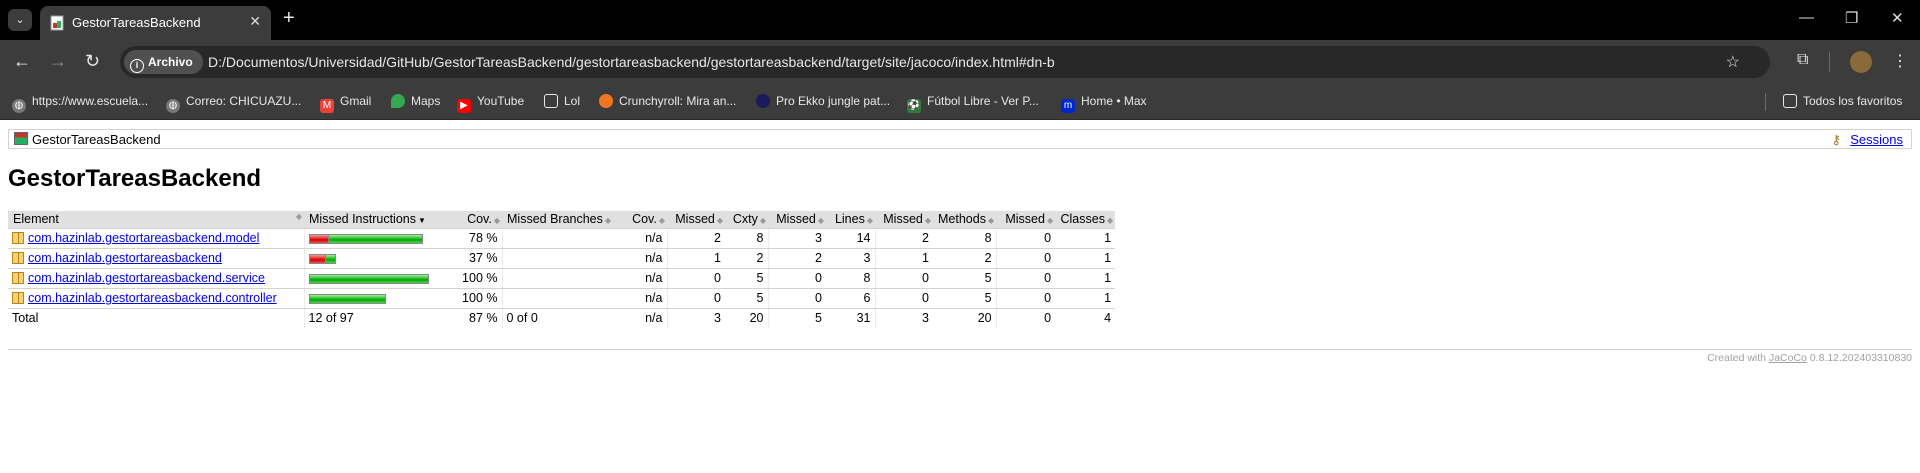 Image resolution: width=1920 pixels, height=473 pixels. What do you see at coordinates (58, 61) in the screenshot?
I see `forward-arrow-icon: →` at bounding box center [58, 61].